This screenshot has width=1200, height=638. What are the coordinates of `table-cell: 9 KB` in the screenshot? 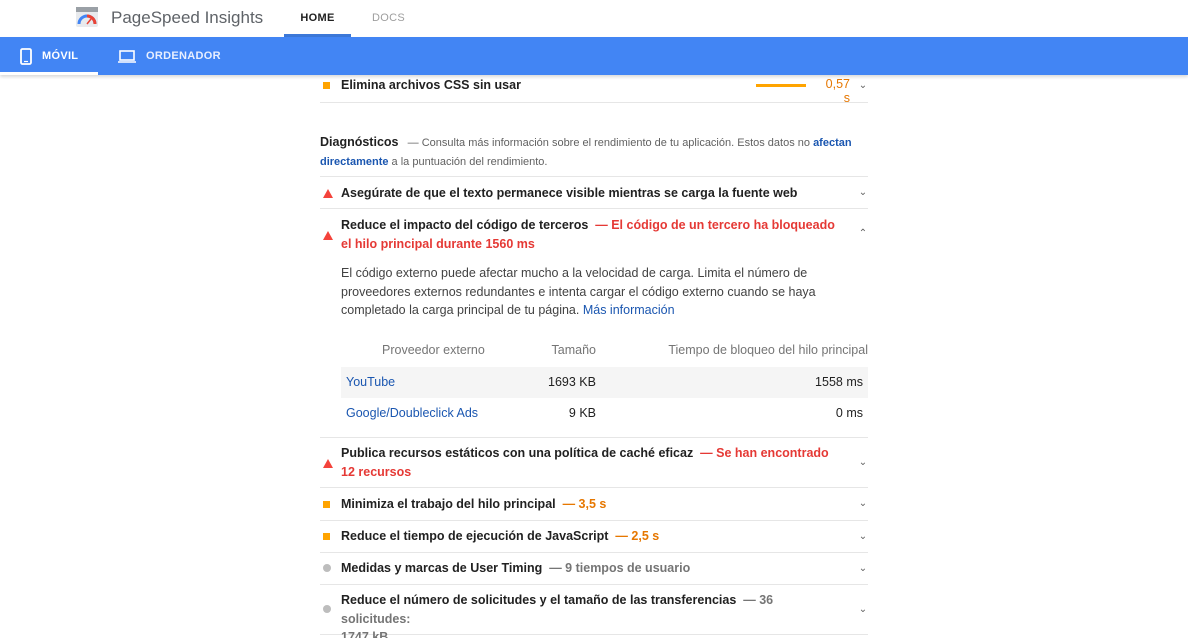 It's located at (582, 413).